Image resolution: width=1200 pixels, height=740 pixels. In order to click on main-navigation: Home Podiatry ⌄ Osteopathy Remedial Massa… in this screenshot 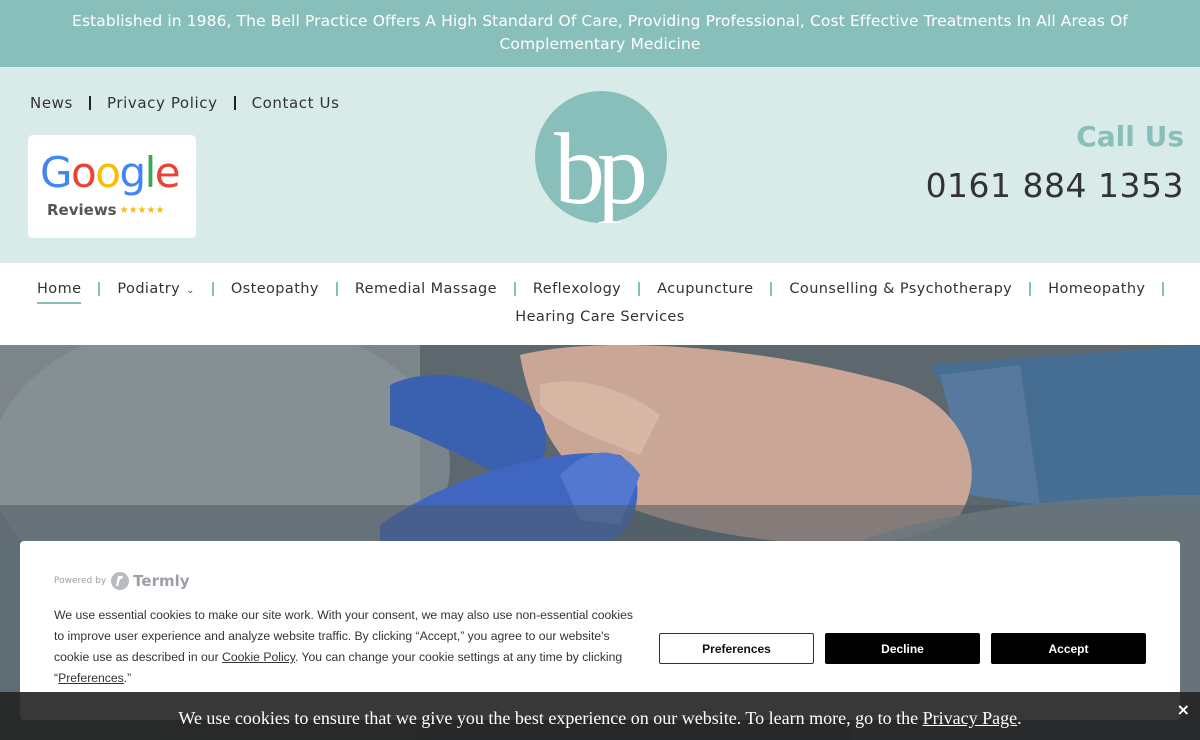, I will do `click(600, 304)`.